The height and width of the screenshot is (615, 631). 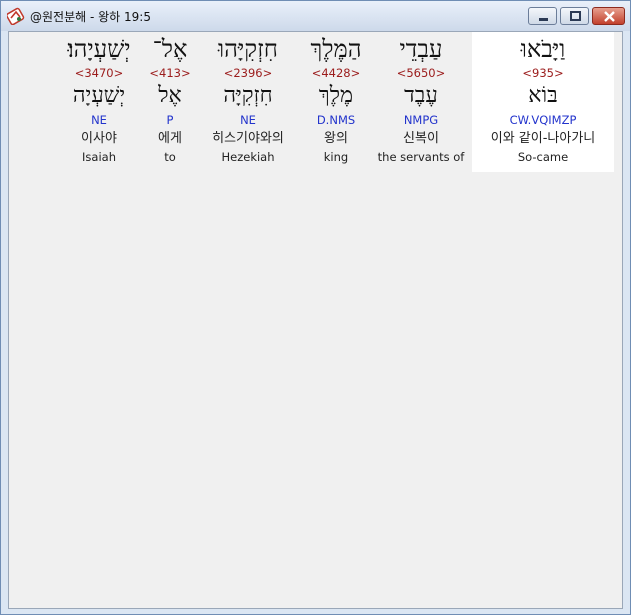 What do you see at coordinates (336, 73) in the screenshot?
I see `strong-number: <4428>` at bounding box center [336, 73].